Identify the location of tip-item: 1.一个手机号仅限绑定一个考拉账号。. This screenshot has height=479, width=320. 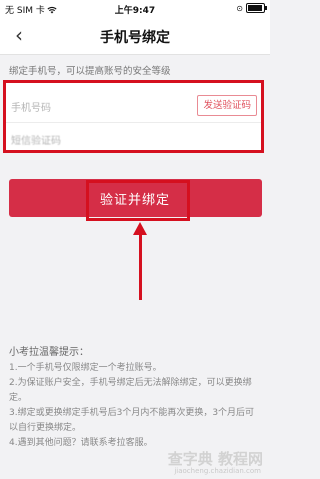
(85, 368).